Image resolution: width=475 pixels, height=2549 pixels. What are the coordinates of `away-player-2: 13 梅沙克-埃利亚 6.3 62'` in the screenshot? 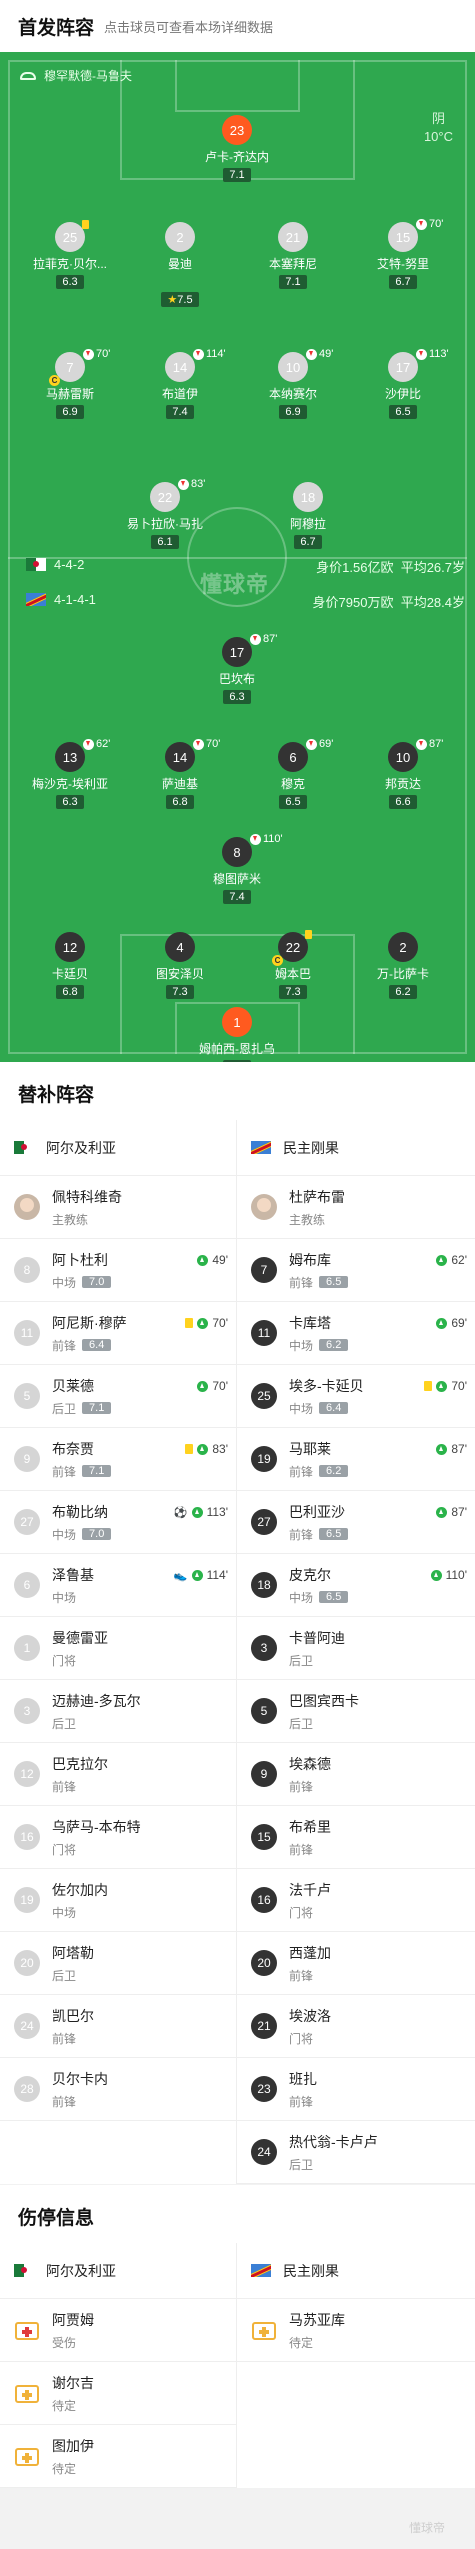 It's located at (70, 774).